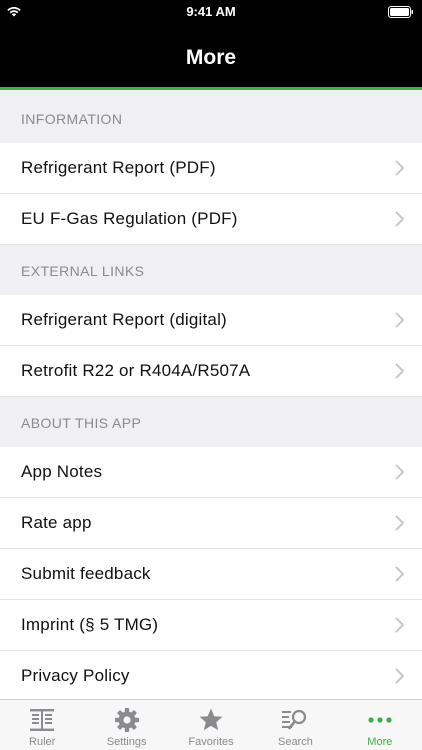  I want to click on tab-ruler: Ruler, so click(42, 725).